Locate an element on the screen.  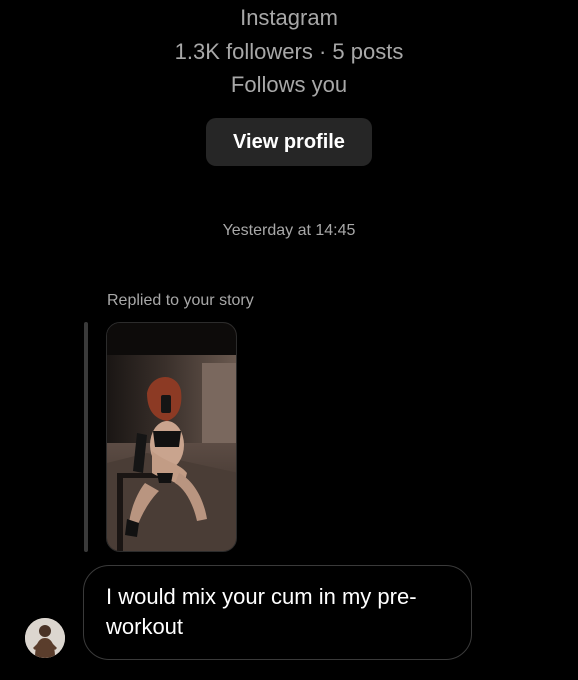
story-thumbnail is located at coordinates (171, 437).